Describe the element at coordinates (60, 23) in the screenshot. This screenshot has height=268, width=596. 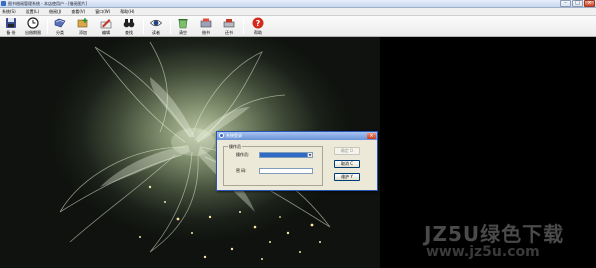
I see `folder-icon` at that location.